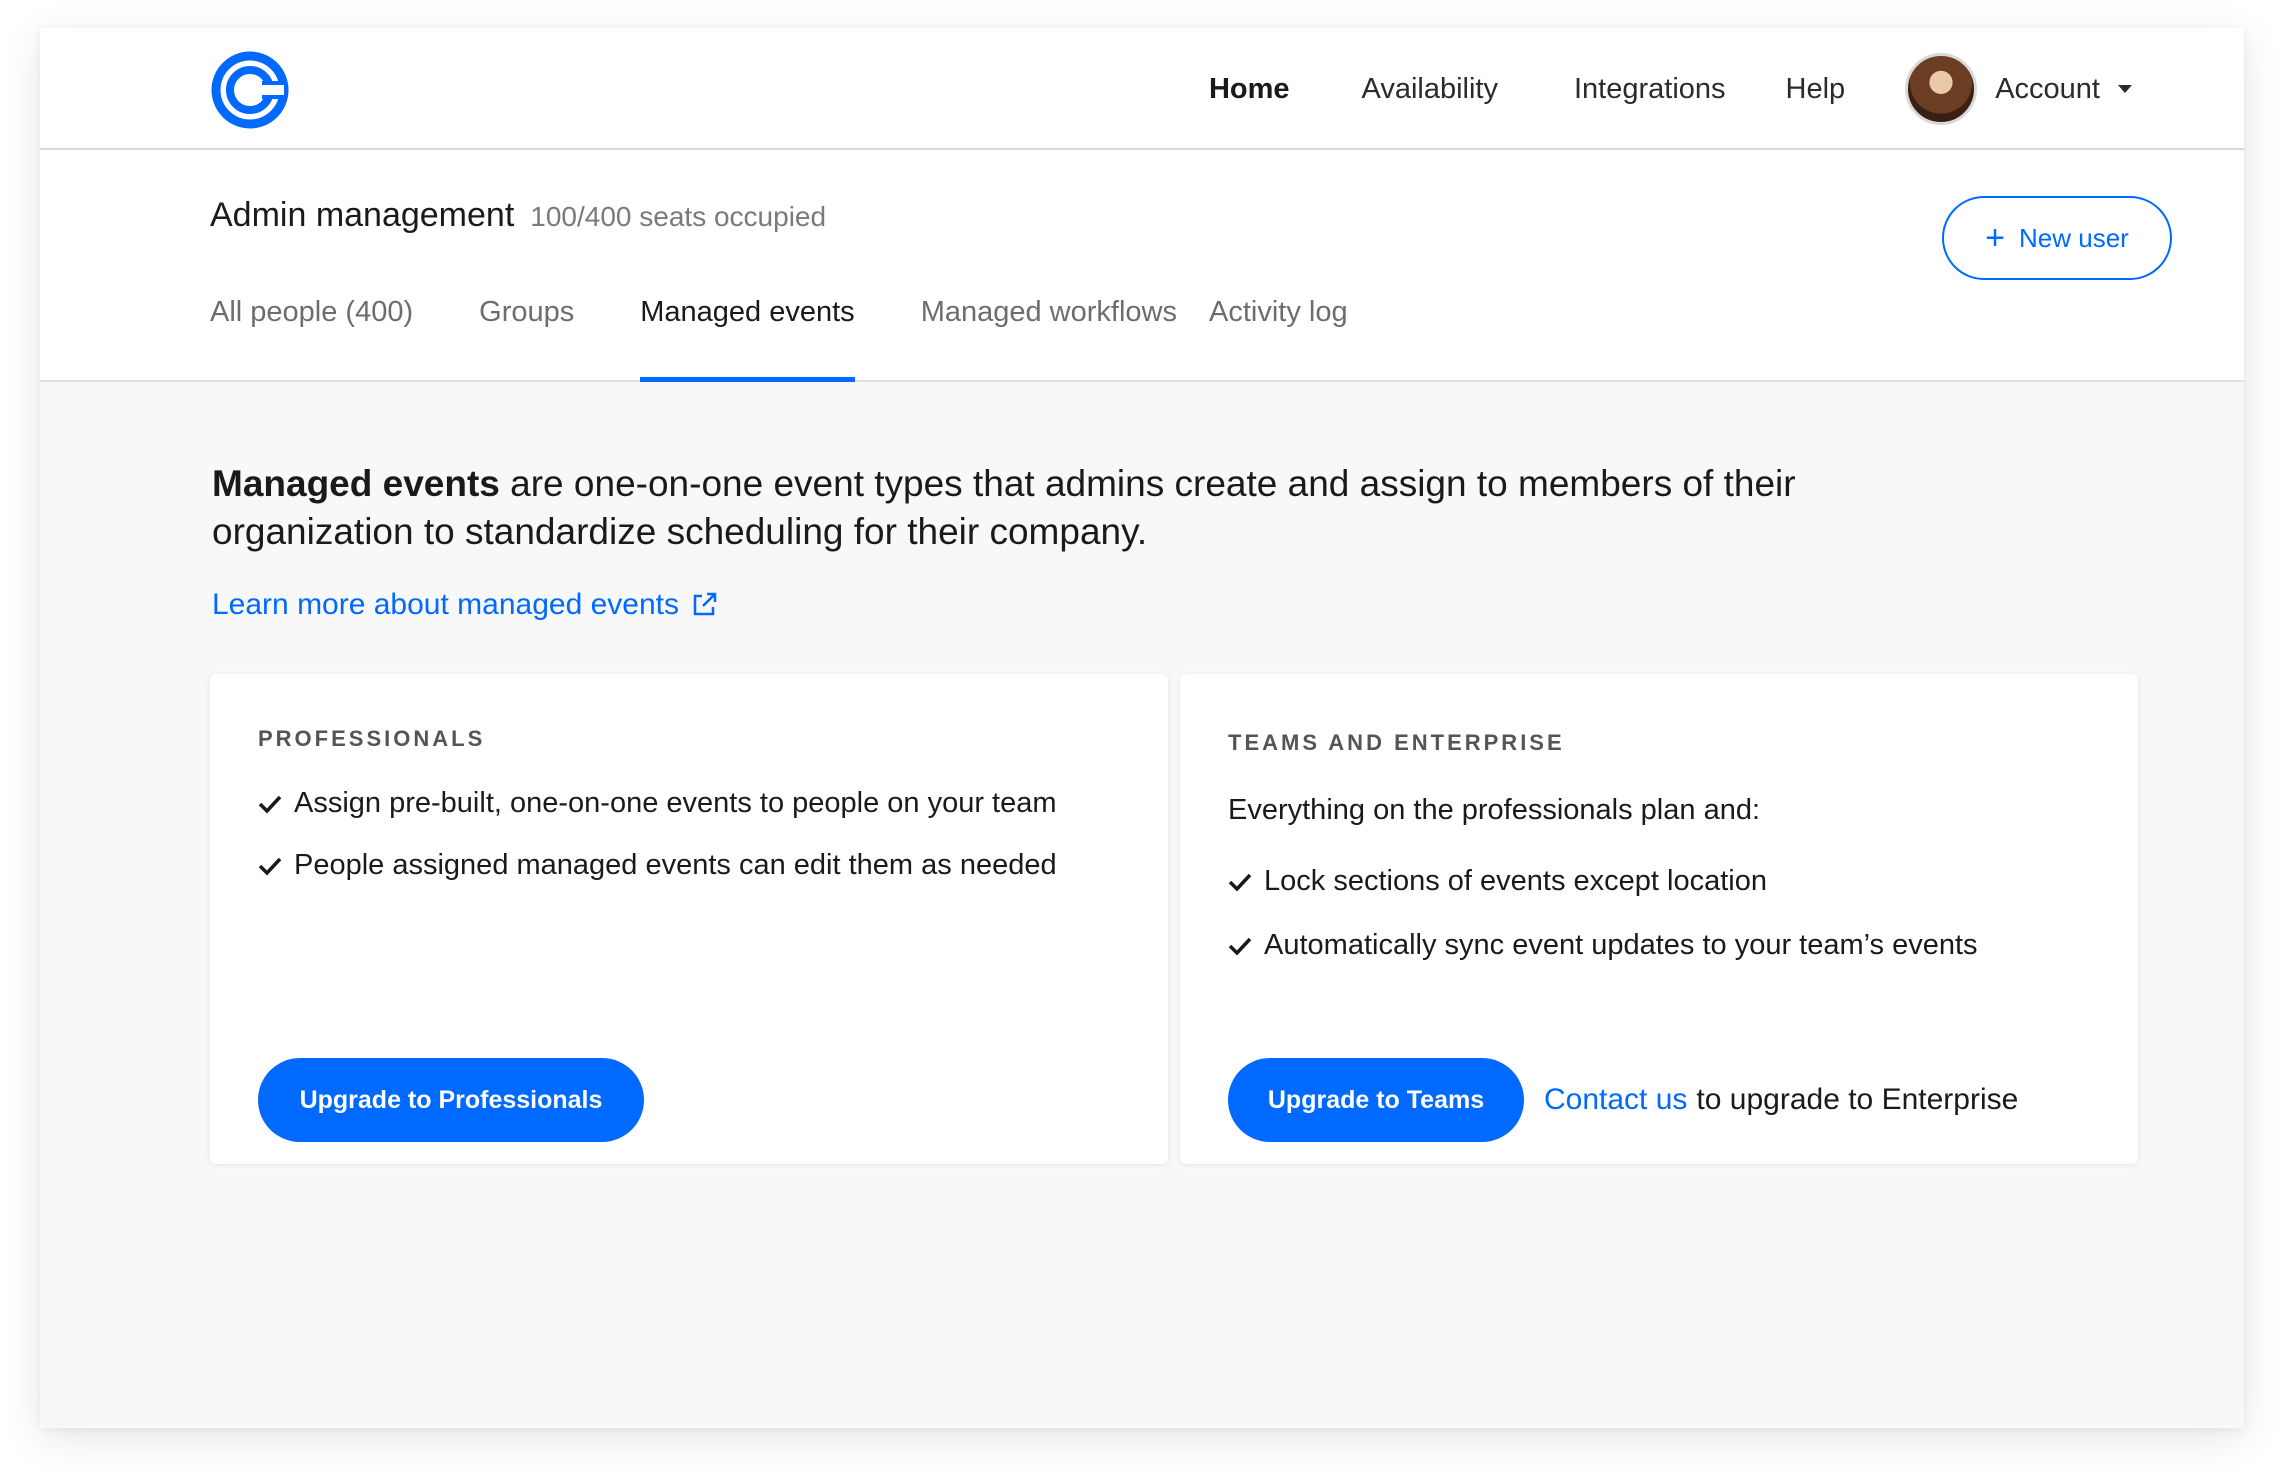  What do you see at coordinates (678, 216) in the screenshot?
I see `seats-count: 100/400 seats occupied` at bounding box center [678, 216].